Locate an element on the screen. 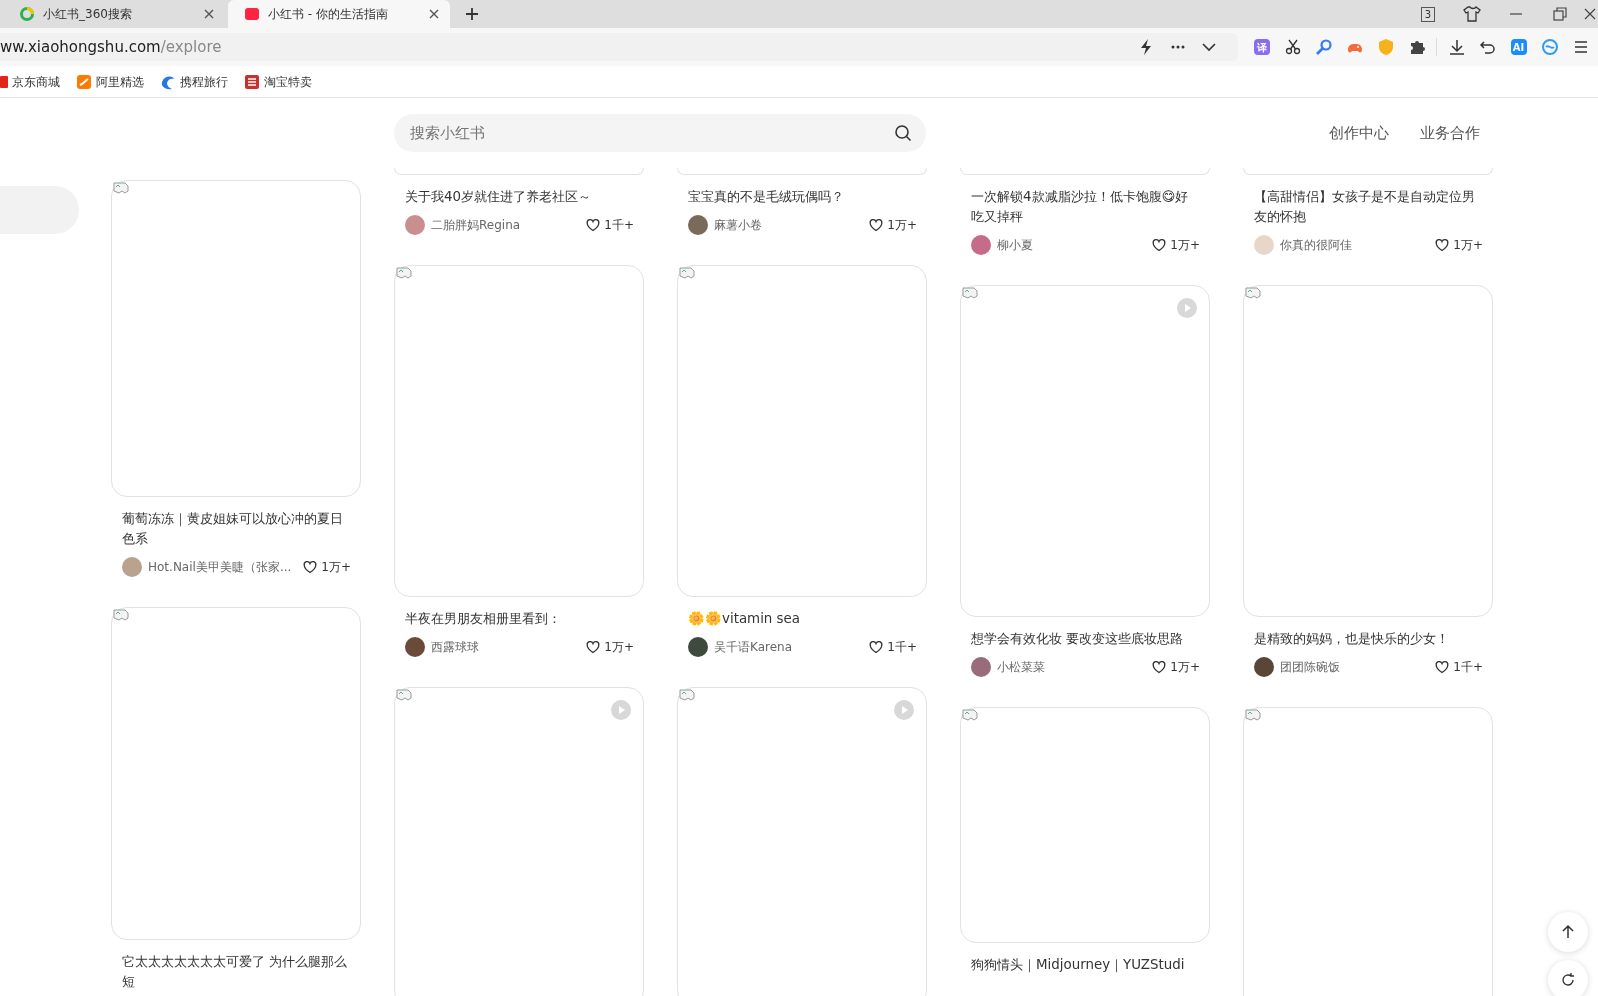 The width and height of the screenshot is (1598, 996). note-title: 想学会有效化妆 要改变这些底妆思路 is located at coordinates (1085, 639).